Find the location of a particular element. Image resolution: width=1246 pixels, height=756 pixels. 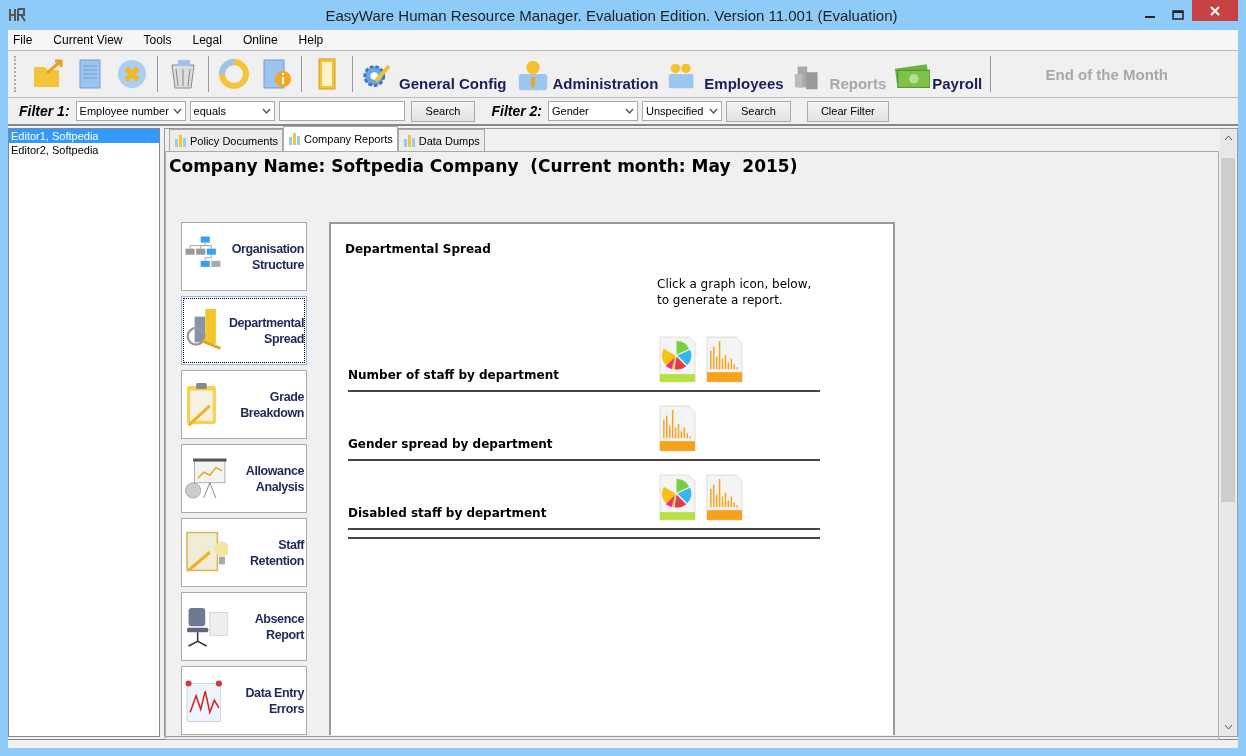

toolbar-button: Administration is located at coordinates (586, 74).